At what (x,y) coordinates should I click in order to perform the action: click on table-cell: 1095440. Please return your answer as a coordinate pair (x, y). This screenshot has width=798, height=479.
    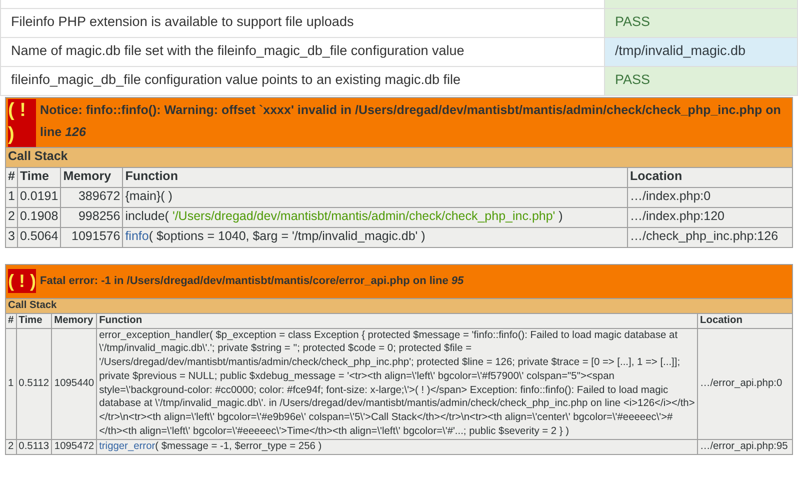
    Looking at the image, I should click on (74, 384).